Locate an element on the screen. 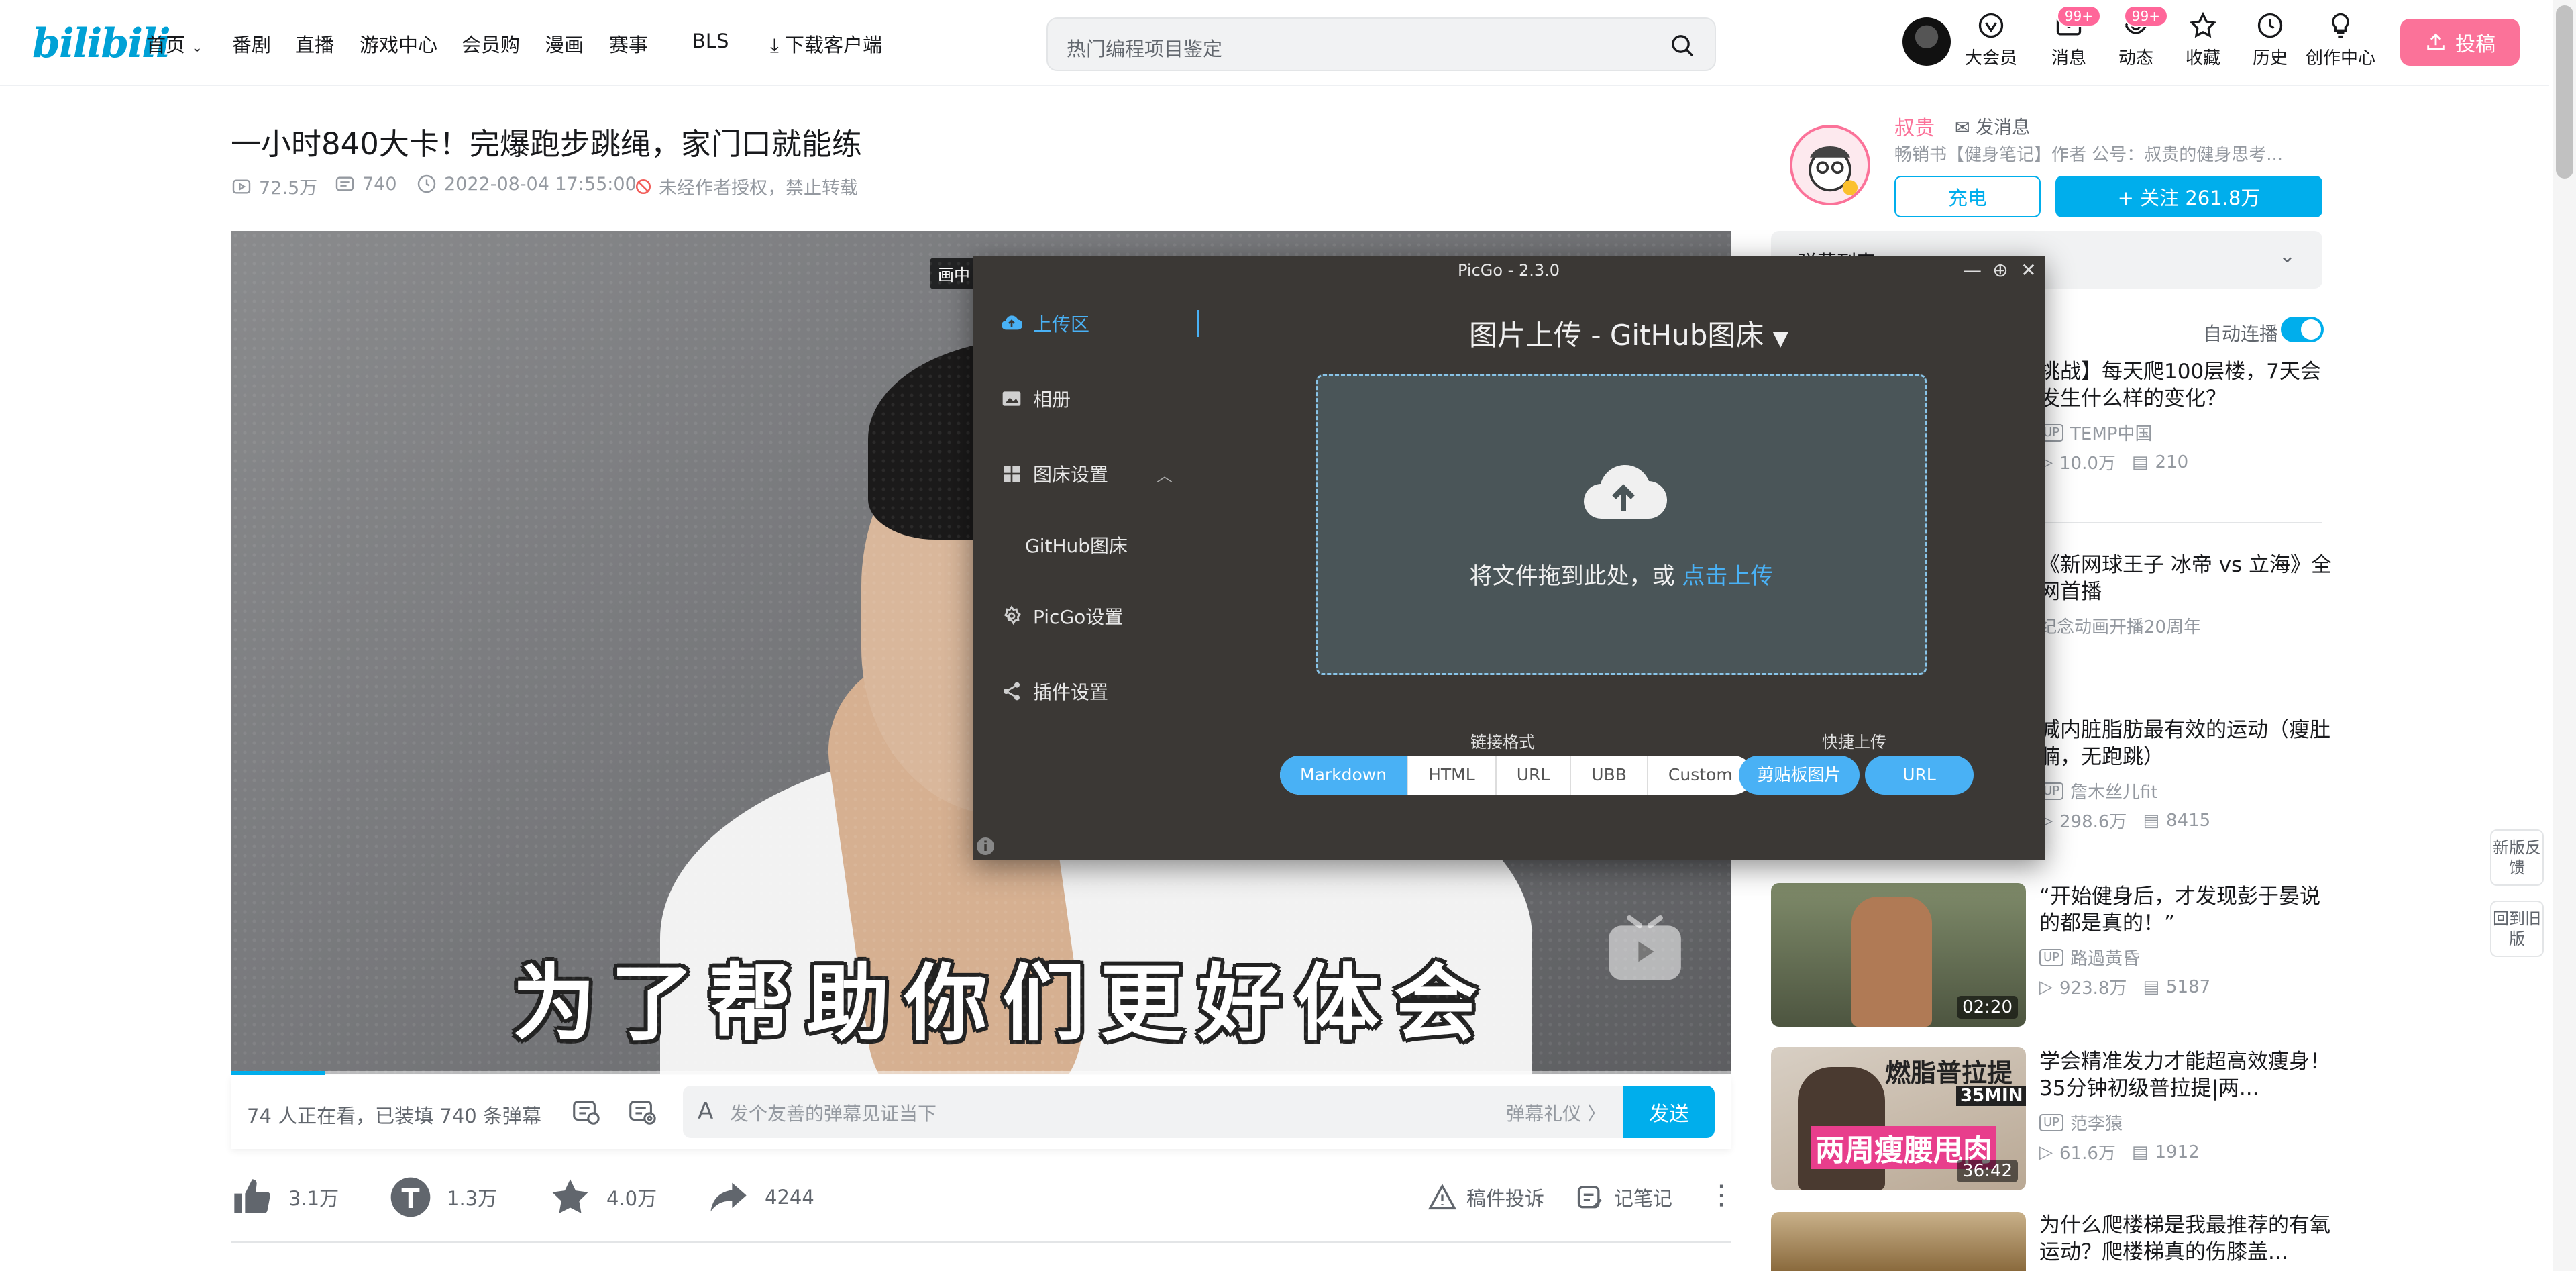 This screenshot has width=2576, height=1271. format-markdown: Markdown is located at coordinates (1343, 775).